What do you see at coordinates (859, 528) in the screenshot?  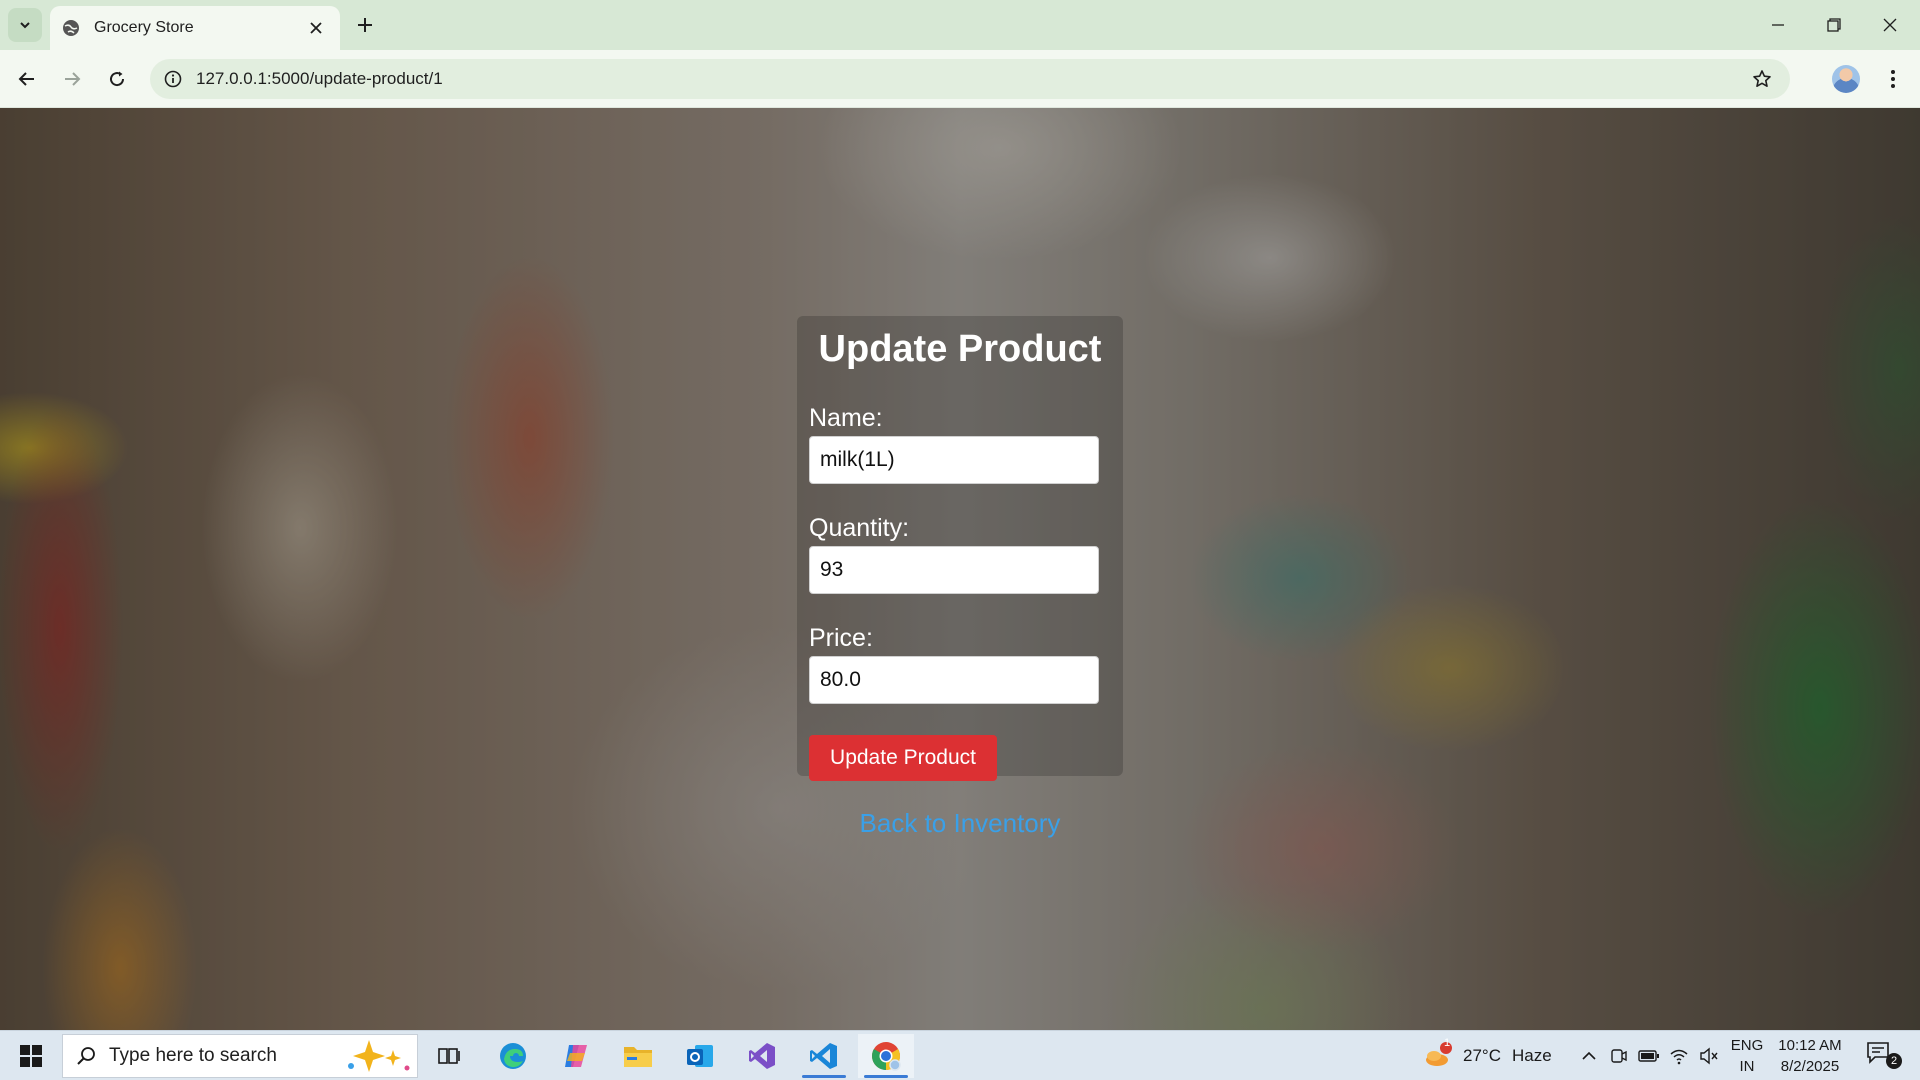 I see `quantity-label: Quantity:` at bounding box center [859, 528].